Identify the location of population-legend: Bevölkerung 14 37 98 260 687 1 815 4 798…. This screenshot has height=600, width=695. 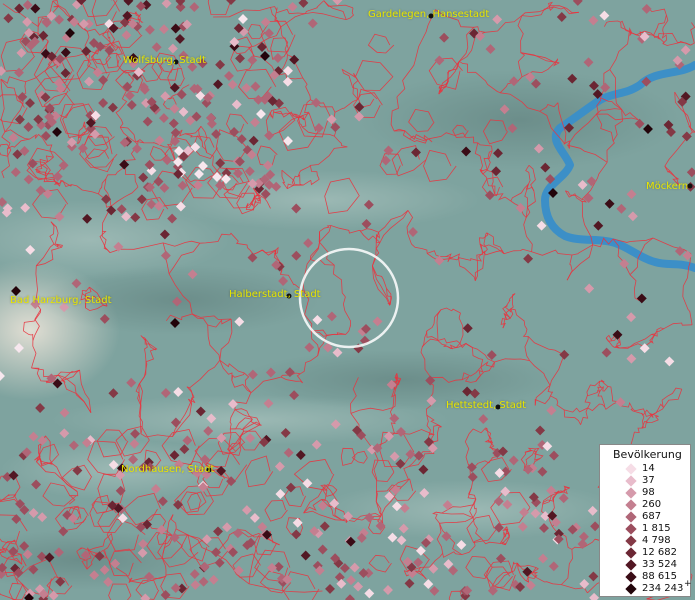
(645, 520).